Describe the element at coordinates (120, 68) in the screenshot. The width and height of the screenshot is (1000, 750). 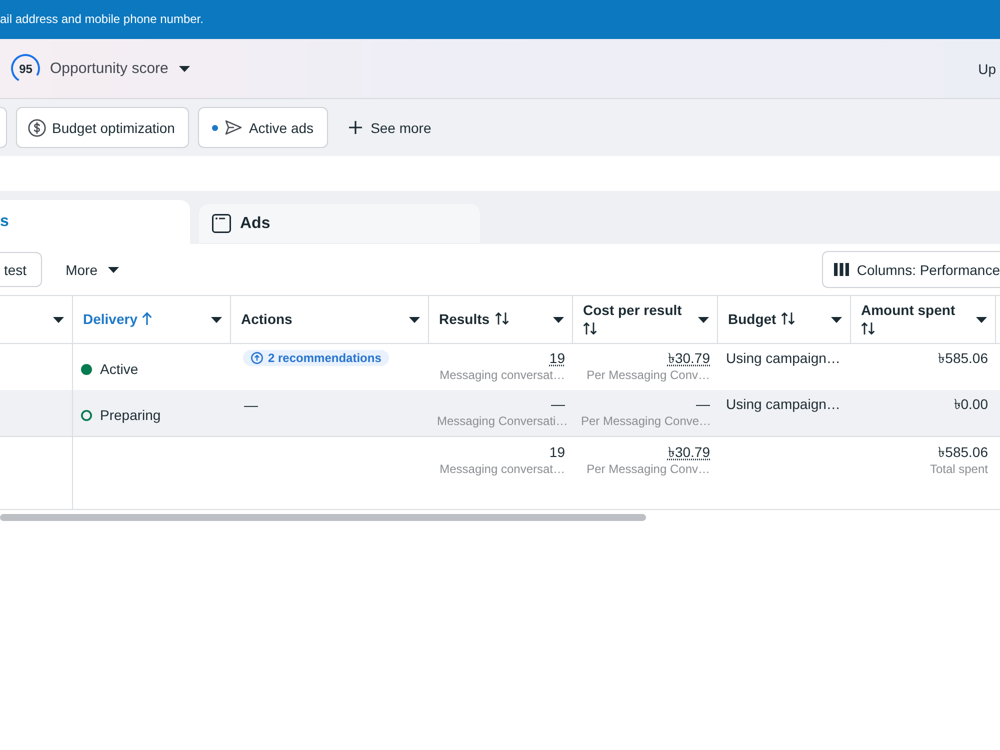
I see `opportunity-score-dropdown: Opportunity score` at that location.